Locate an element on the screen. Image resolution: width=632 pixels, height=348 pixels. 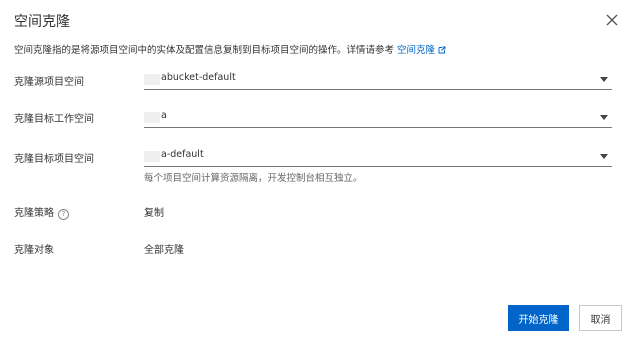
strategy-label: 克隆策略 is located at coordinates (34, 213).